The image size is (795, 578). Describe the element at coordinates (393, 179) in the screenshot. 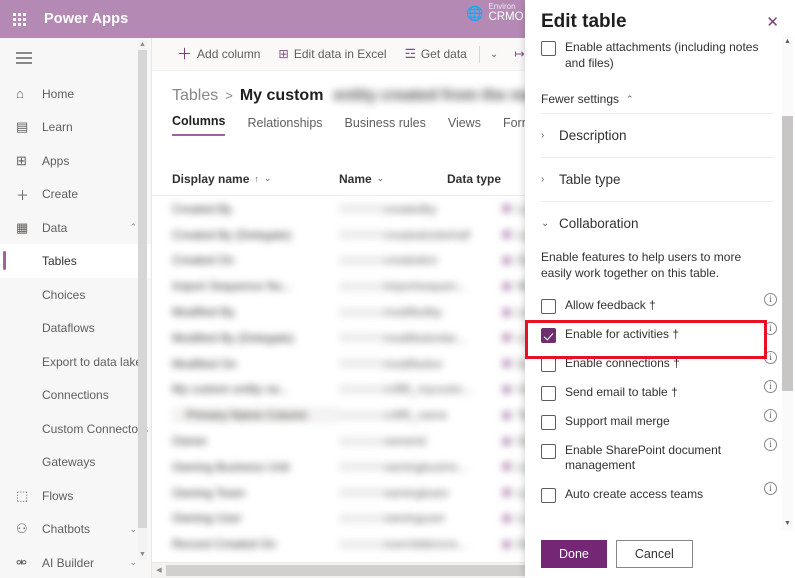

I see `column-header-name: Name ⌄` at that location.